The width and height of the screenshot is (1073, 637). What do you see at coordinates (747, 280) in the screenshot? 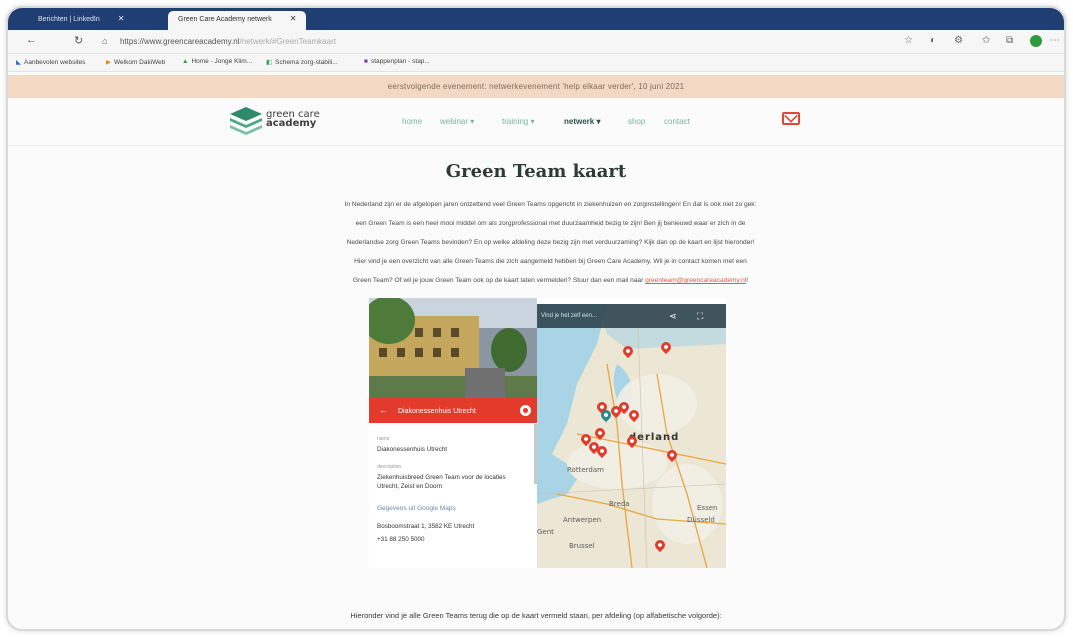
I see `intro-line-end: !` at bounding box center [747, 280].